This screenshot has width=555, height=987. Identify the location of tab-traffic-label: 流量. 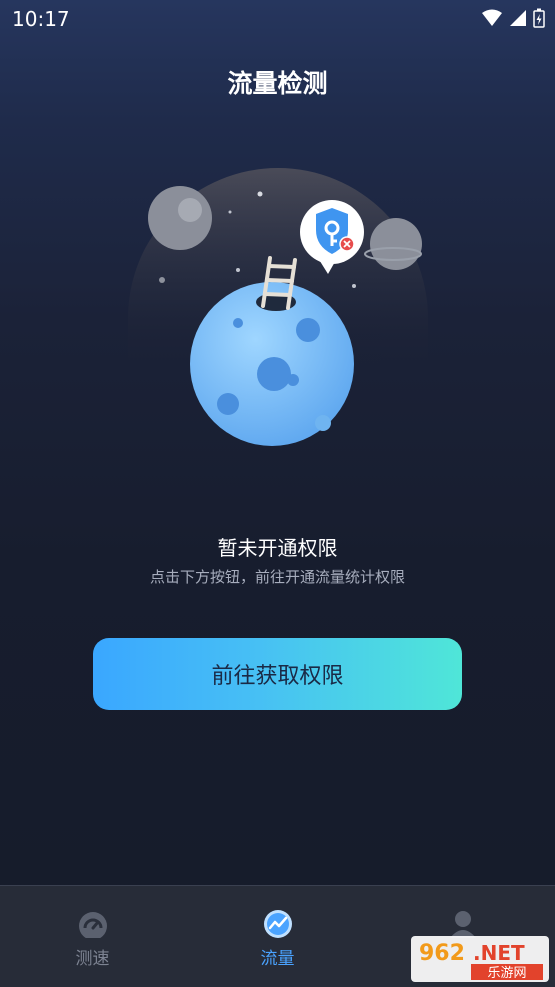
(277, 959).